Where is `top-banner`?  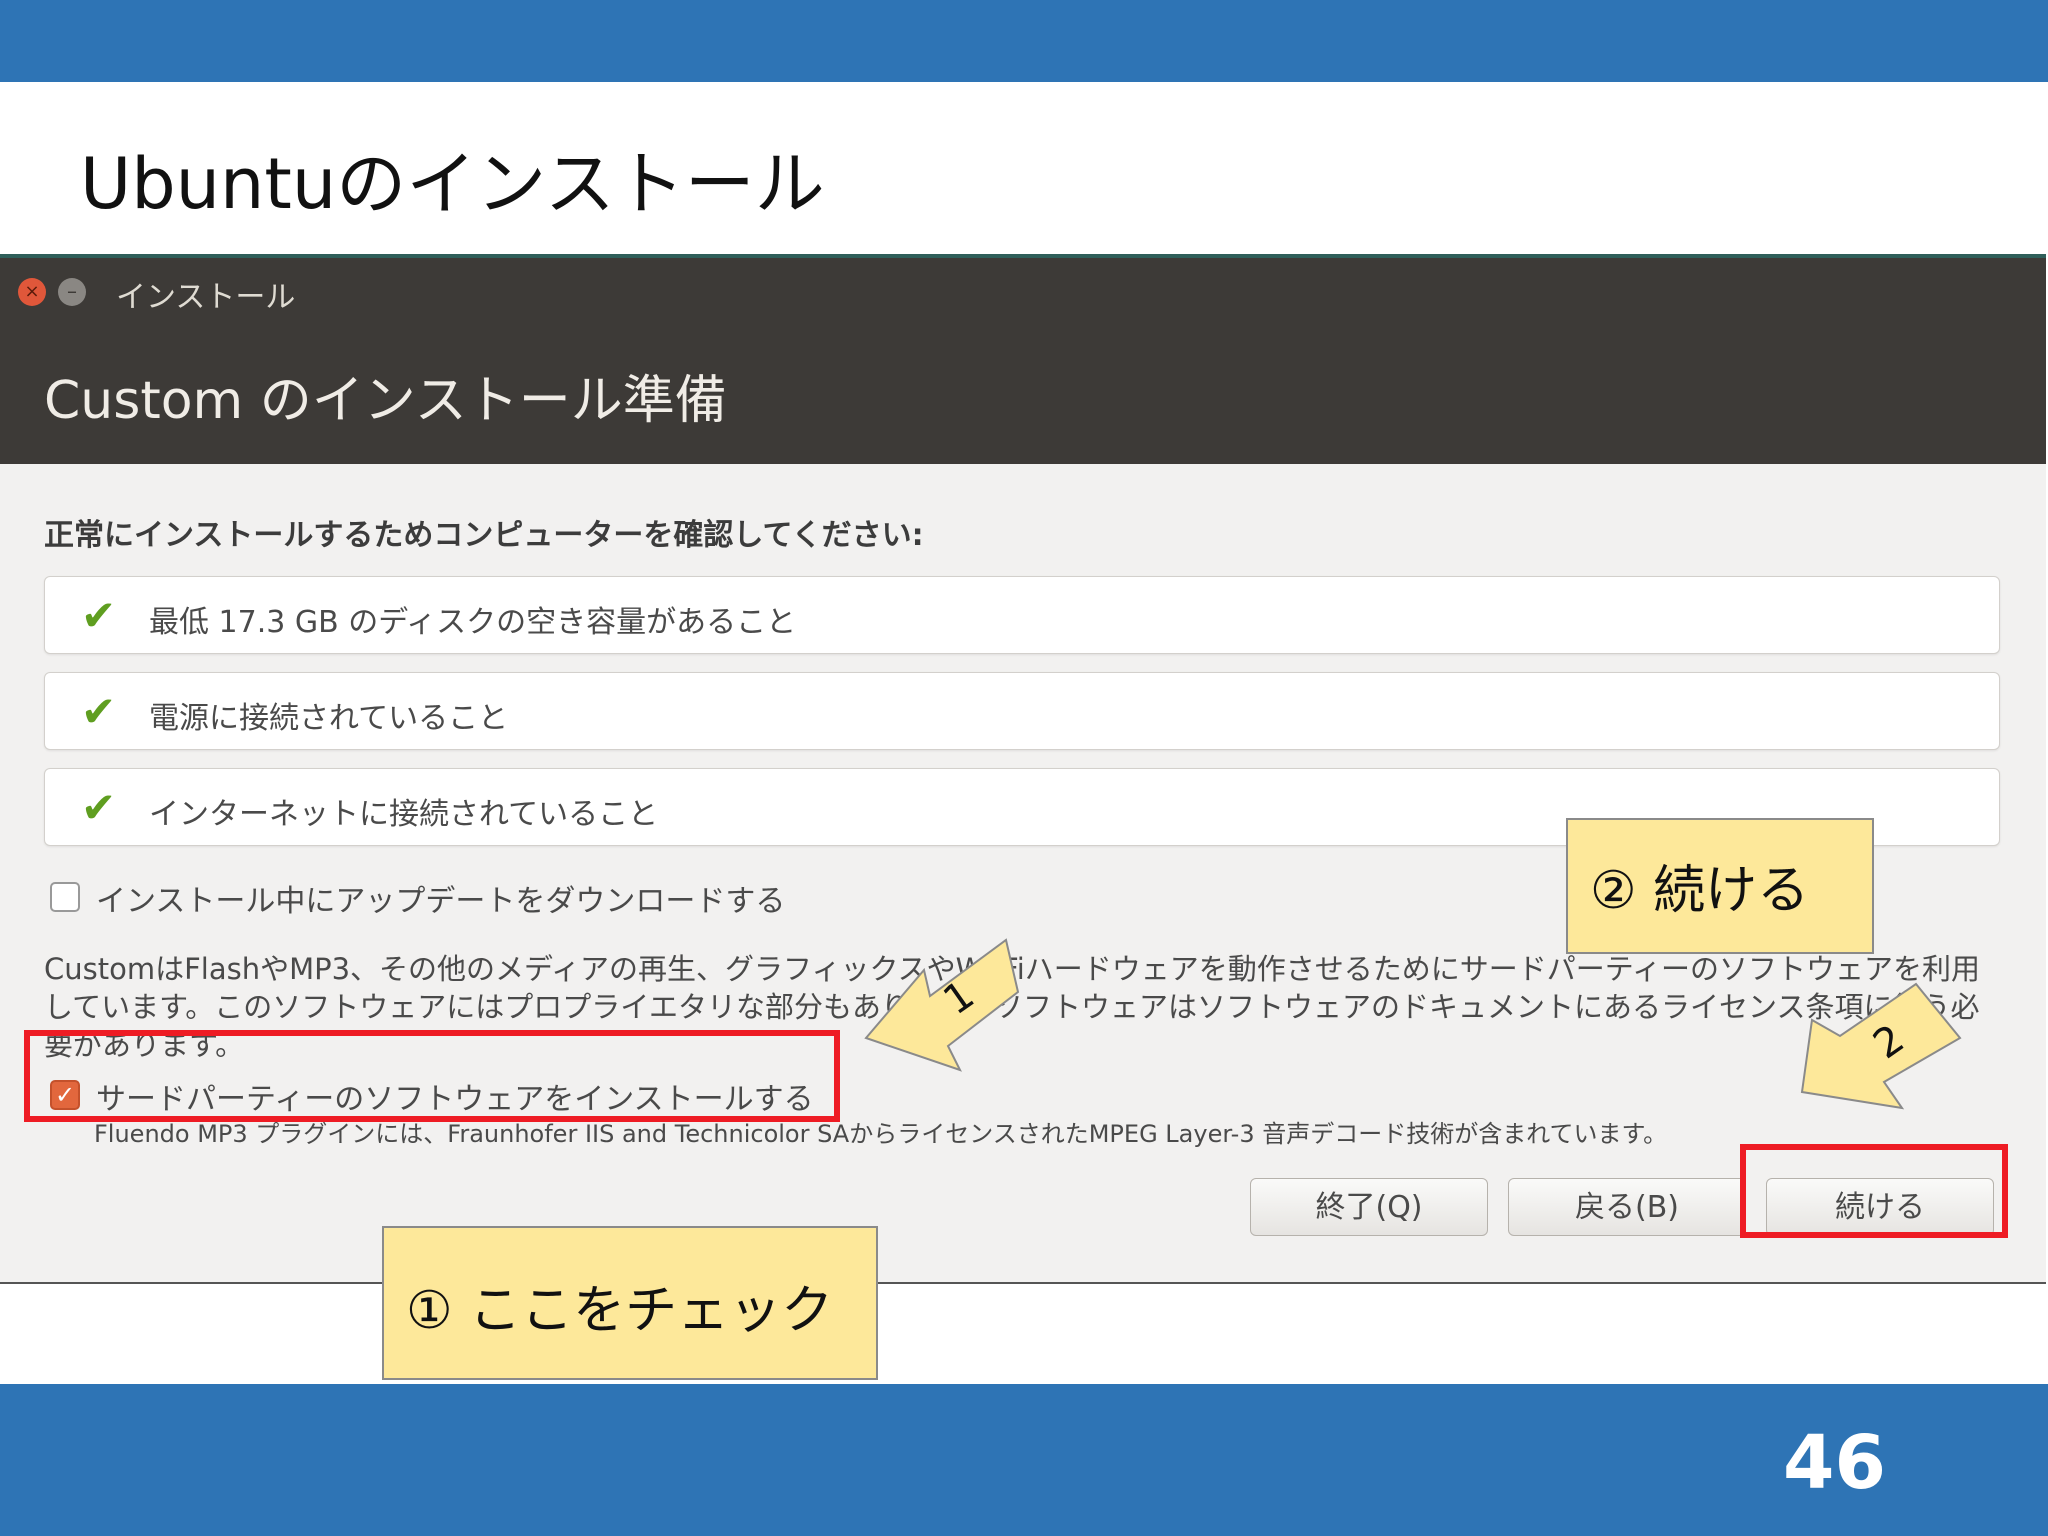 top-banner is located at coordinates (1024, 41).